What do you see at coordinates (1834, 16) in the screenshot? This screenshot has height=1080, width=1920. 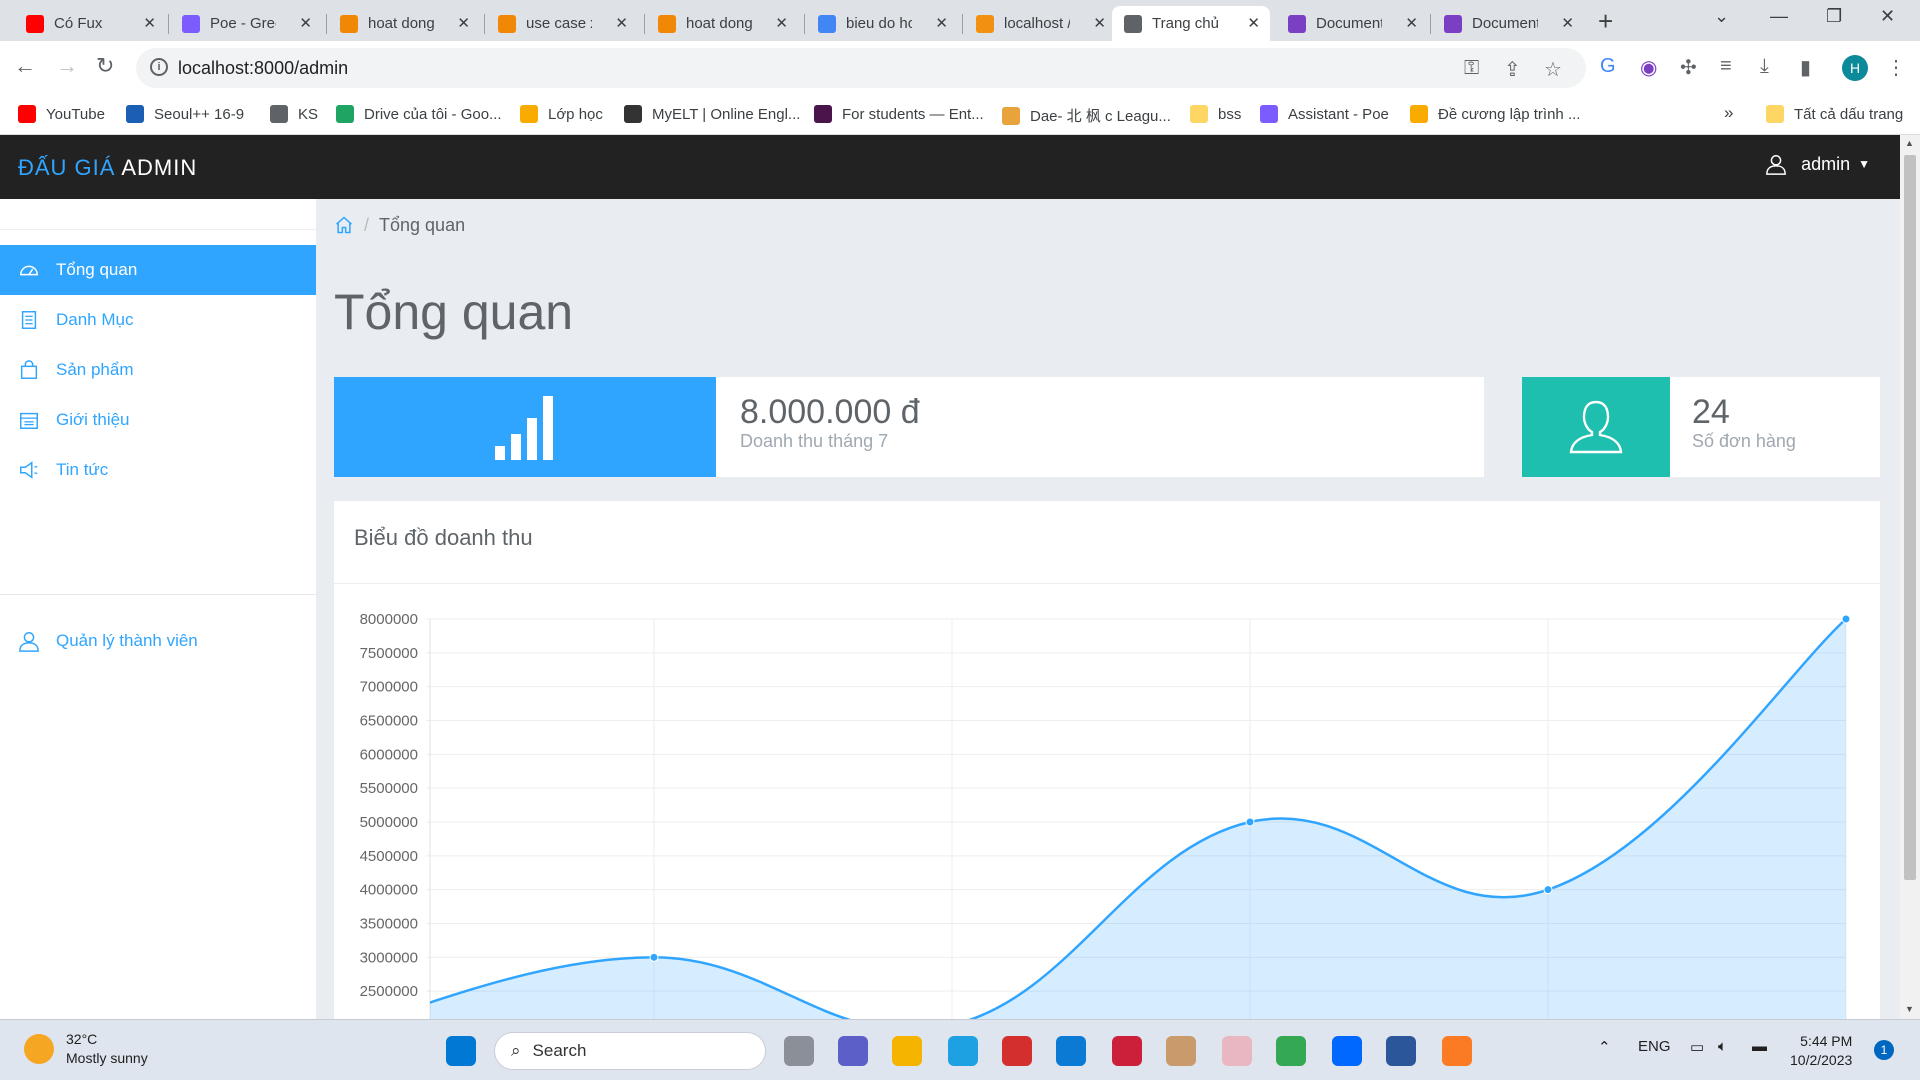 I see `maximize-button: ❐` at bounding box center [1834, 16].